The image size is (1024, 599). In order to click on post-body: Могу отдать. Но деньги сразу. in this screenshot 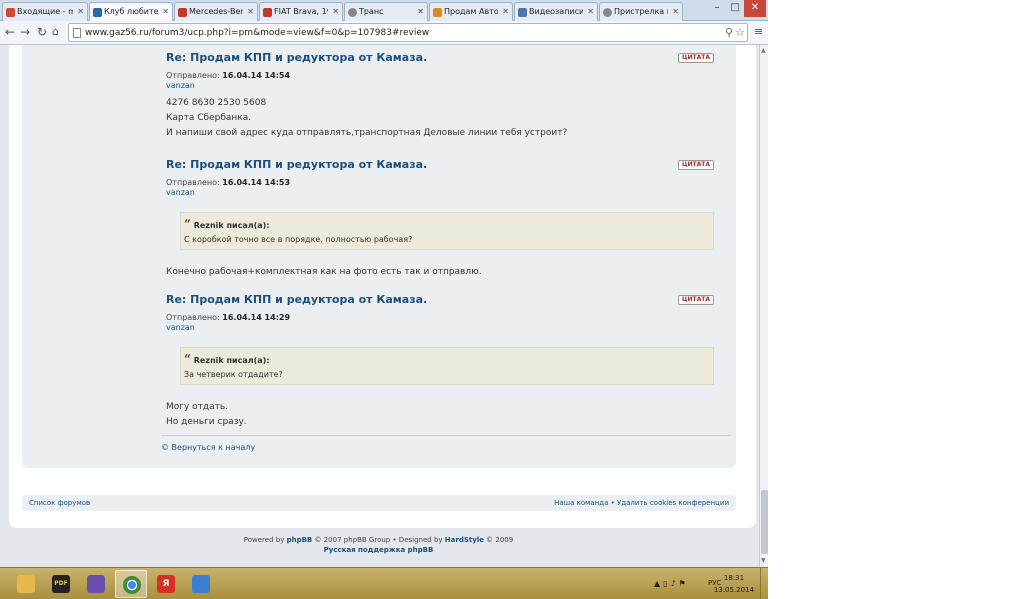, I will do `click(206, 415)`.